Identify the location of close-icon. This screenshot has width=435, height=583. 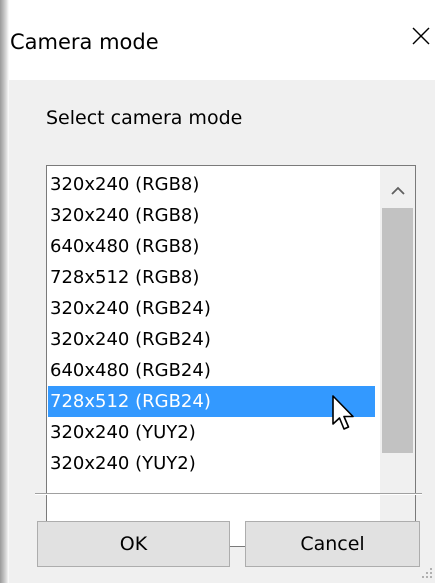
(421, 36).